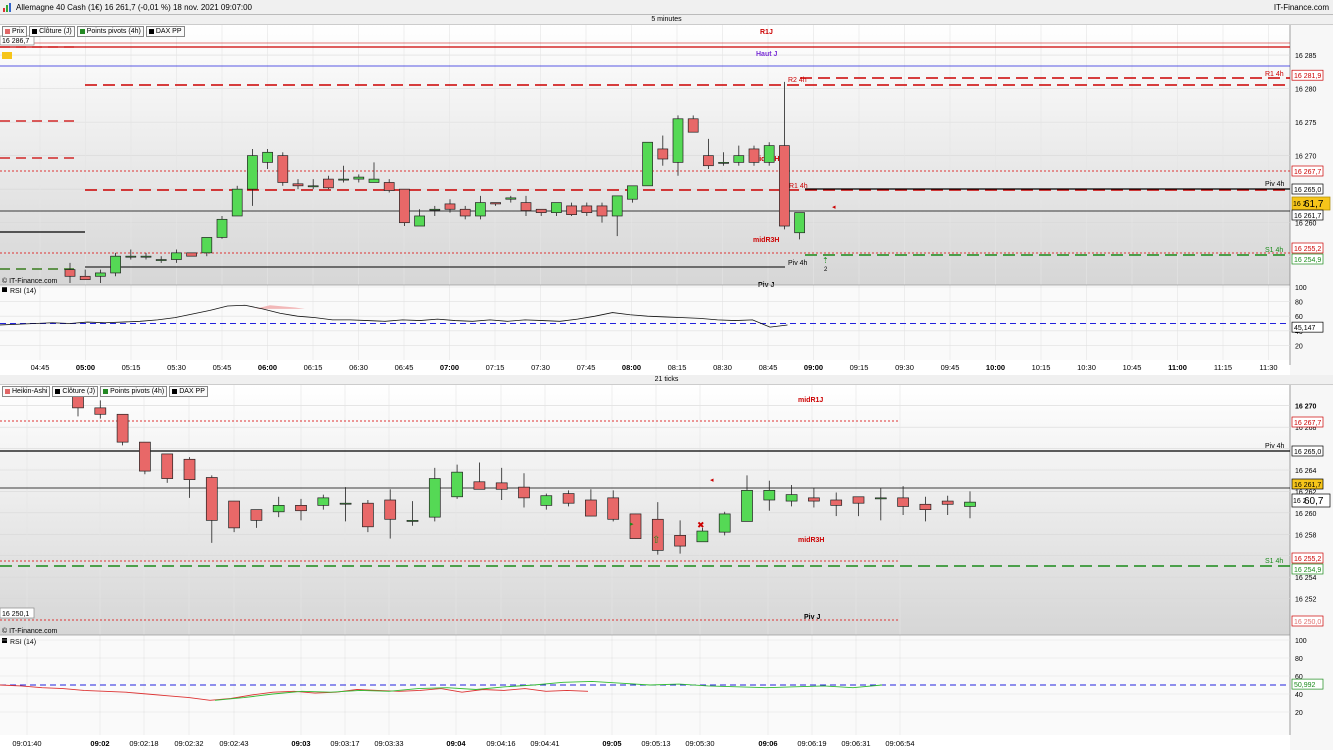 Image resolution: width=1333 pixels, height=750 pixels. What do you see at coordinates (812, 617) in the screenshot?
I see `bottom-piv-j-label: Piv J` at bounding box center [812, 617].